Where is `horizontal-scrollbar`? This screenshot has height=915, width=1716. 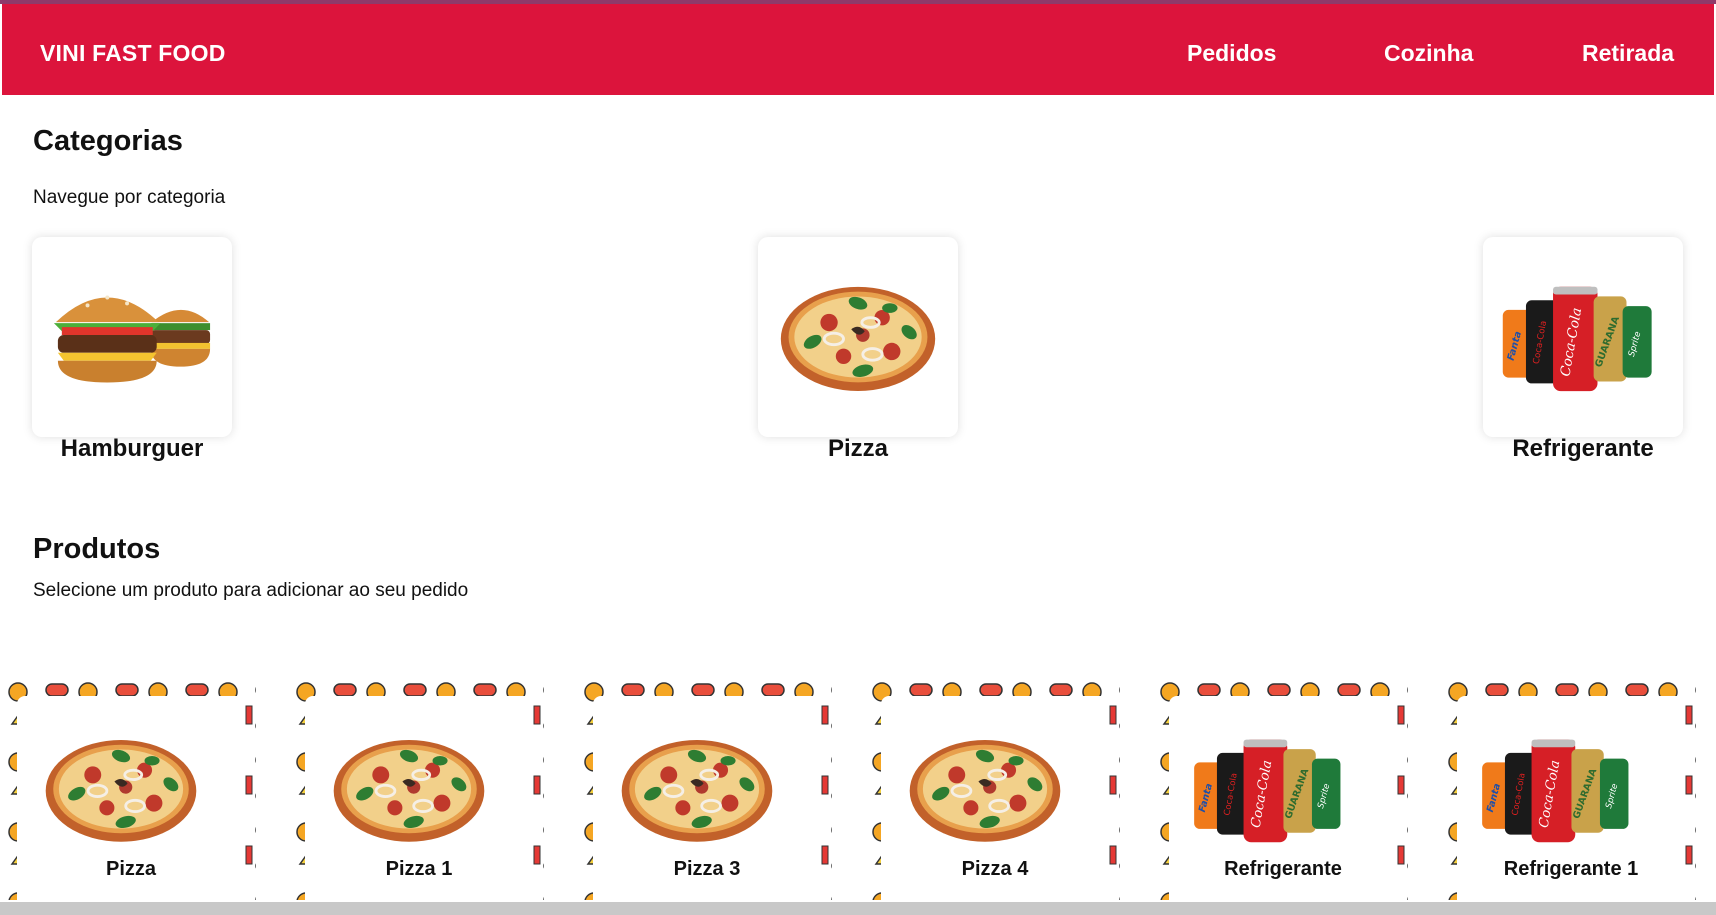
horizontal-scrollbar is located at coordinates (858, 908).